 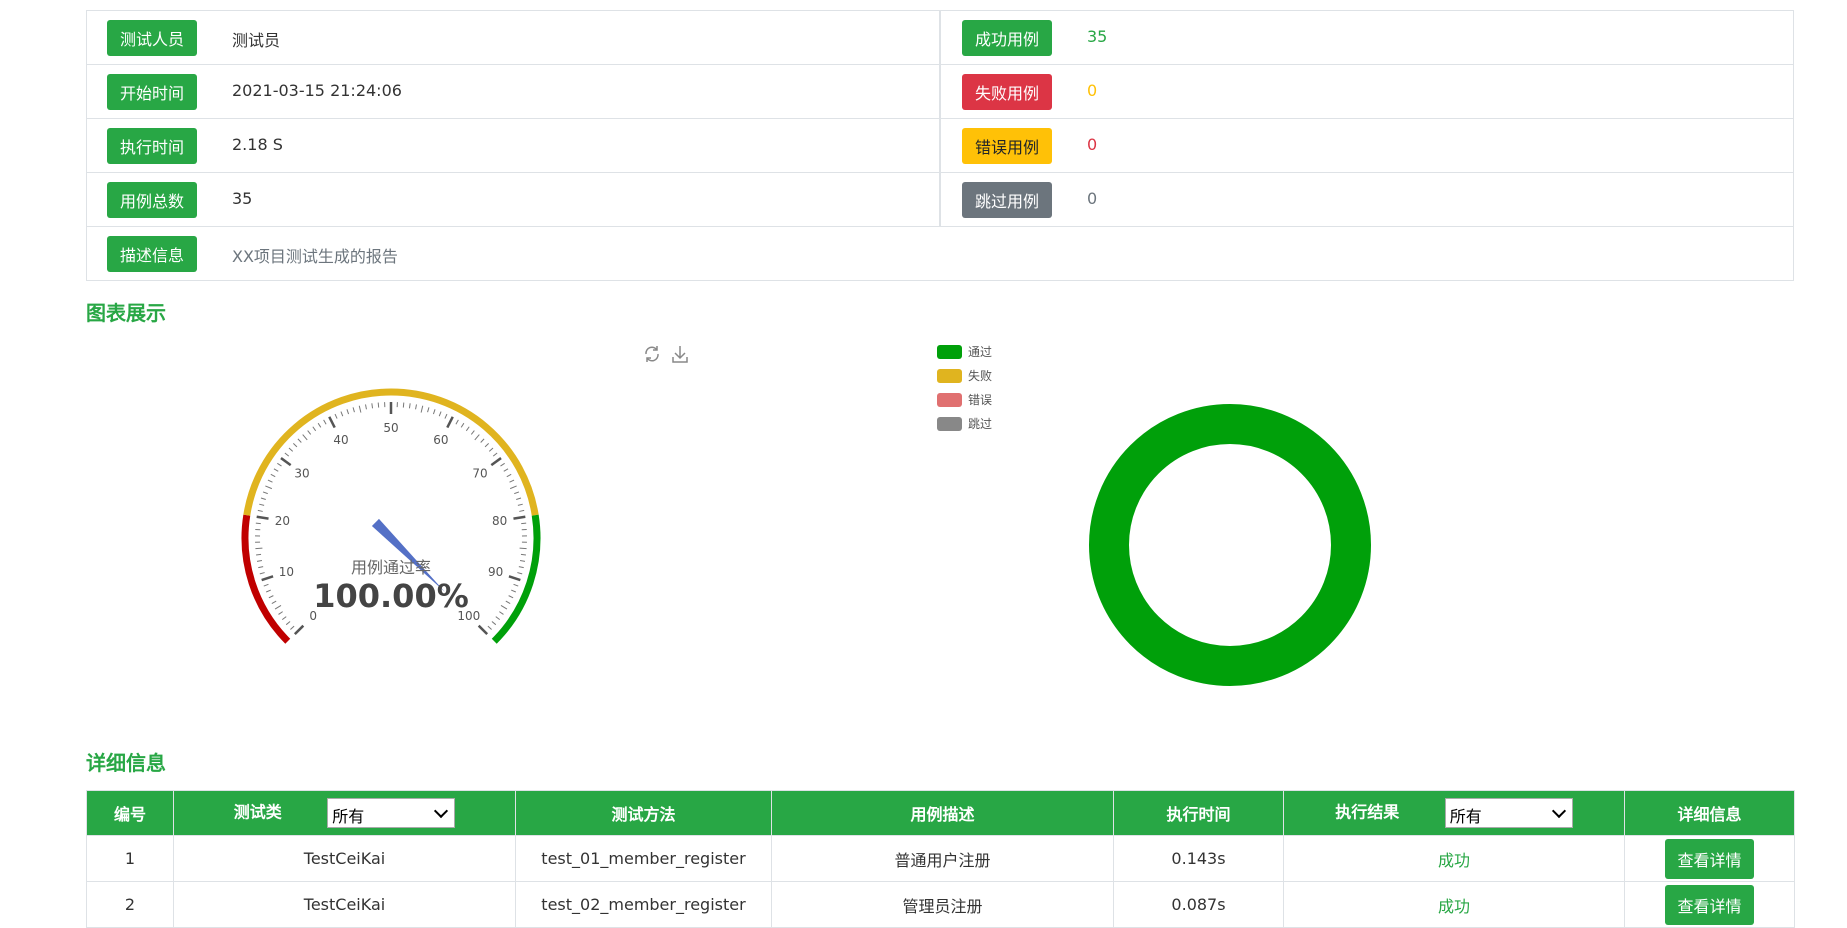 I want to click on duration-label: 执行时间, so click(x=152, y=146).